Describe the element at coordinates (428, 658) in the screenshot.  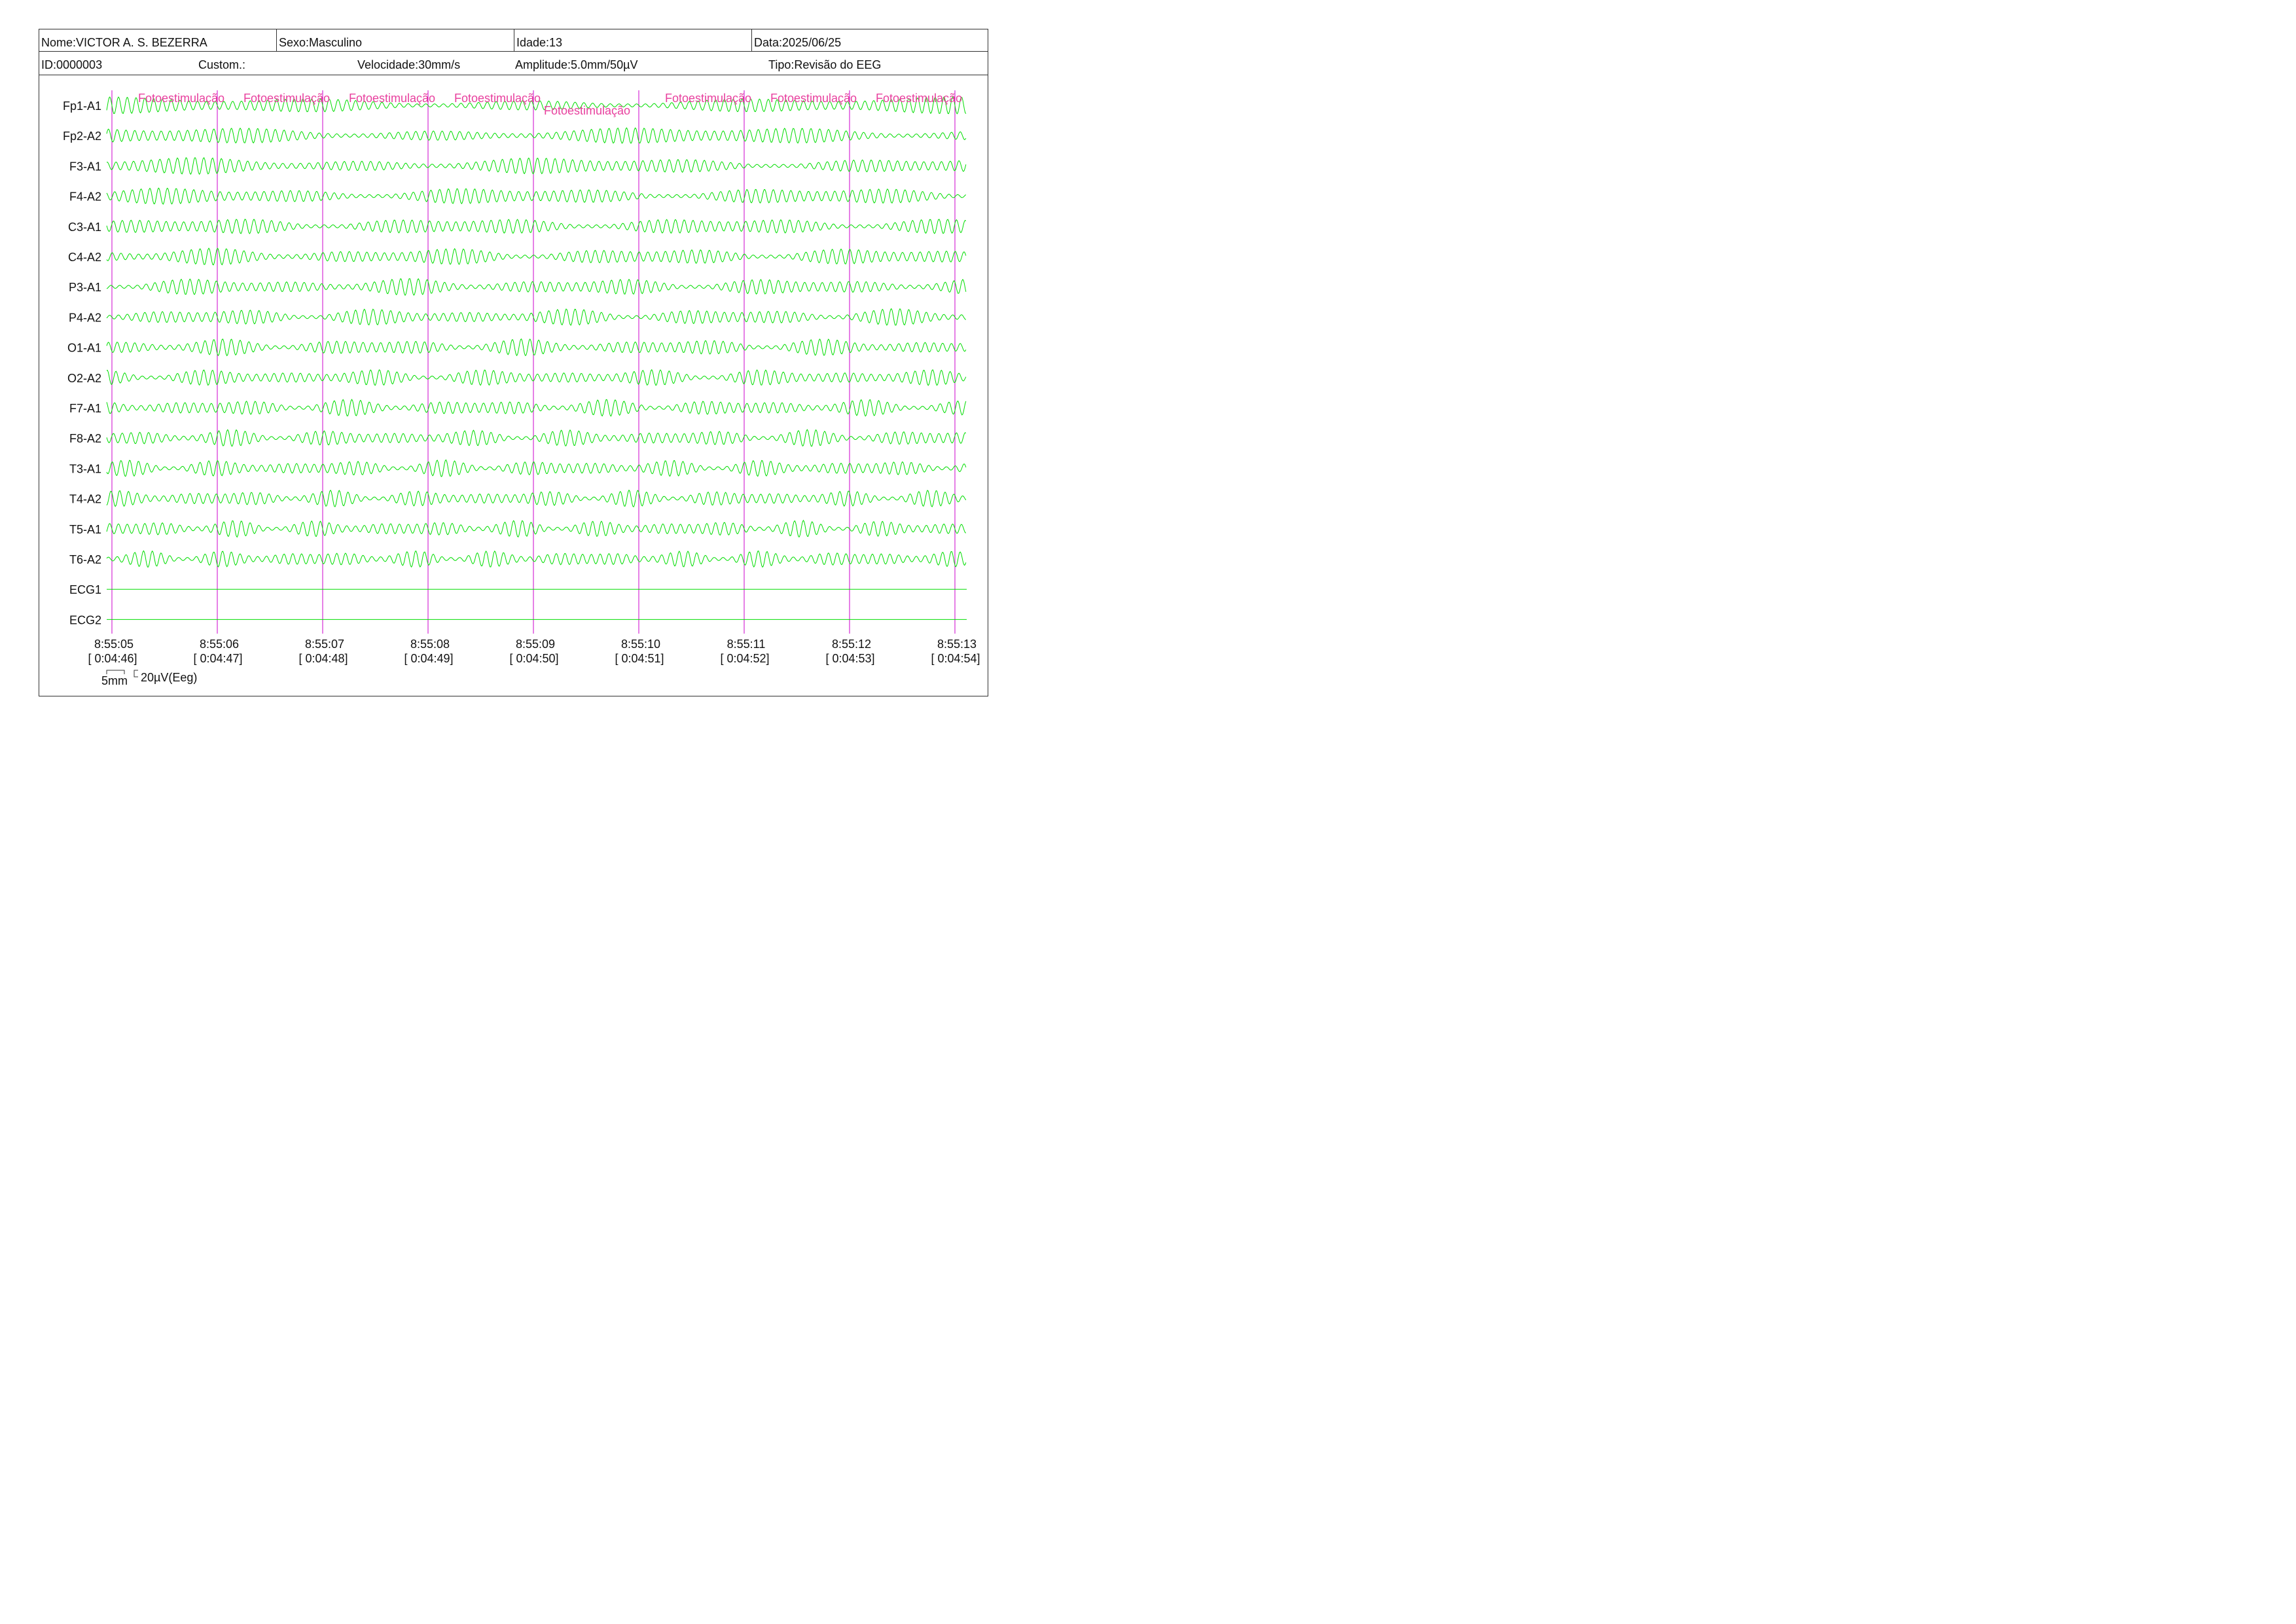
I see `elapsed-tick-label: [ 0:04:49]` at that location.